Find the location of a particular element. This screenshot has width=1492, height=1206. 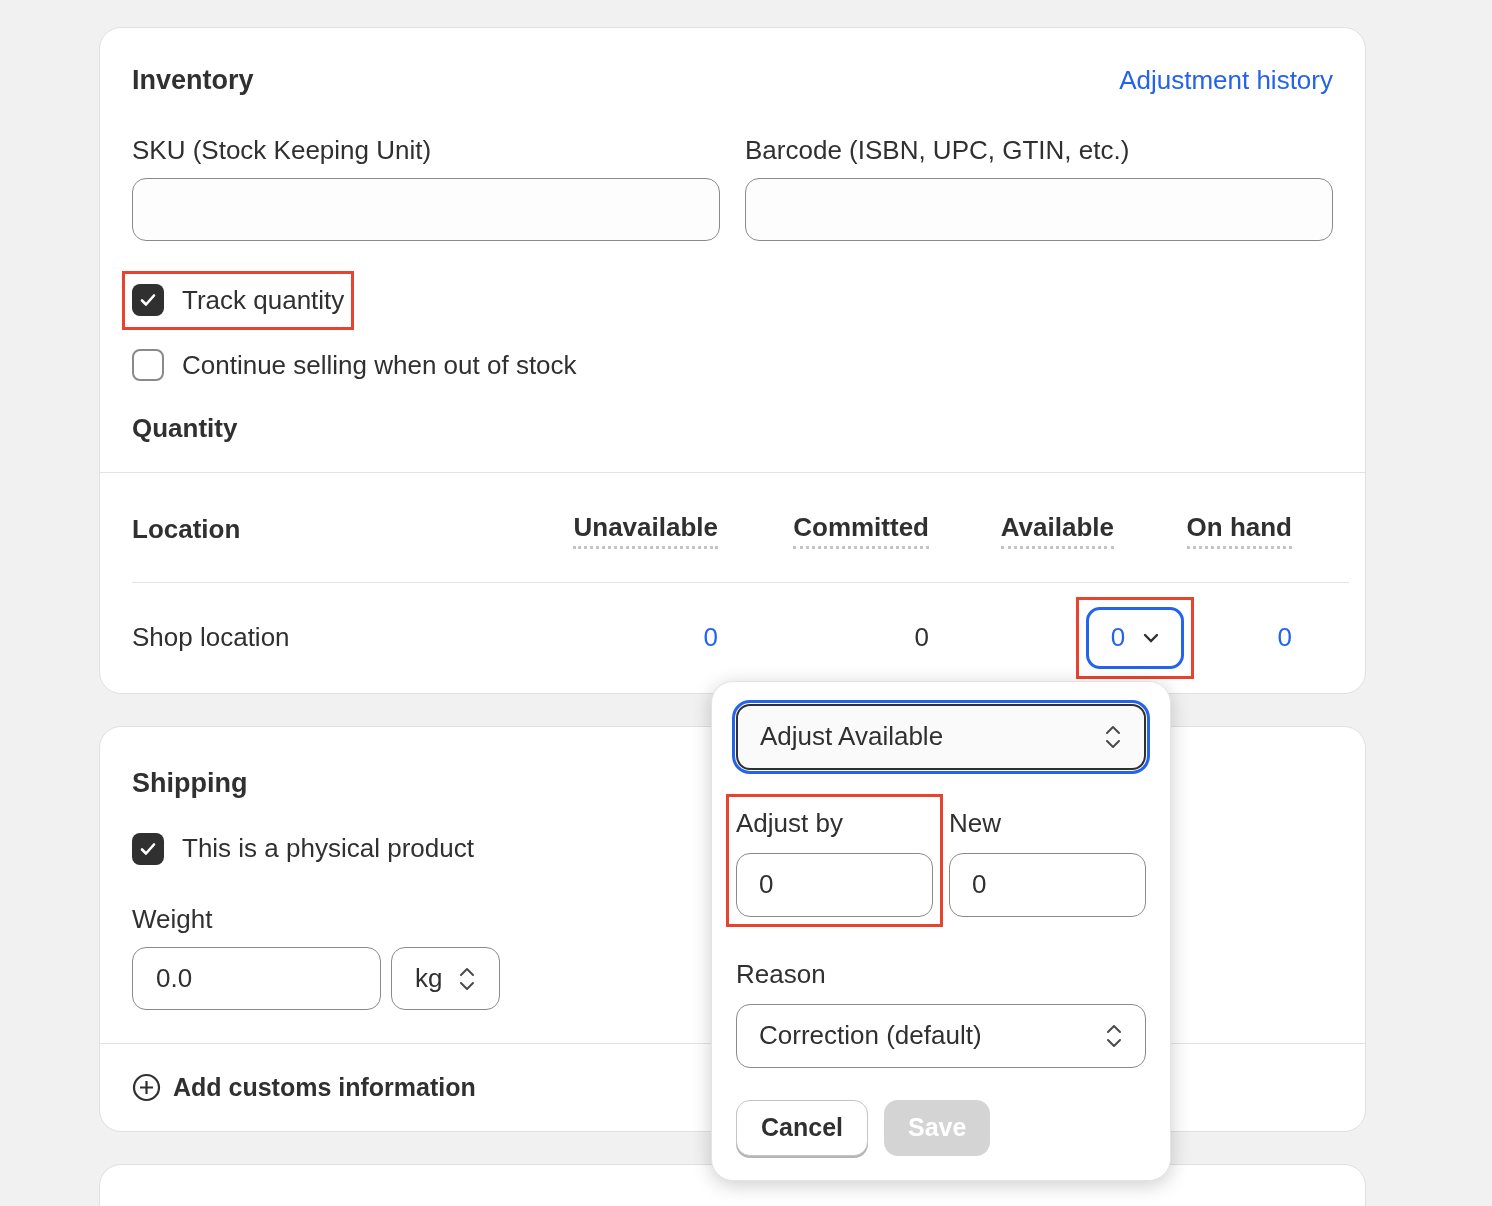

reason-select: Correction (default) is located at coordinates (941, 1035).